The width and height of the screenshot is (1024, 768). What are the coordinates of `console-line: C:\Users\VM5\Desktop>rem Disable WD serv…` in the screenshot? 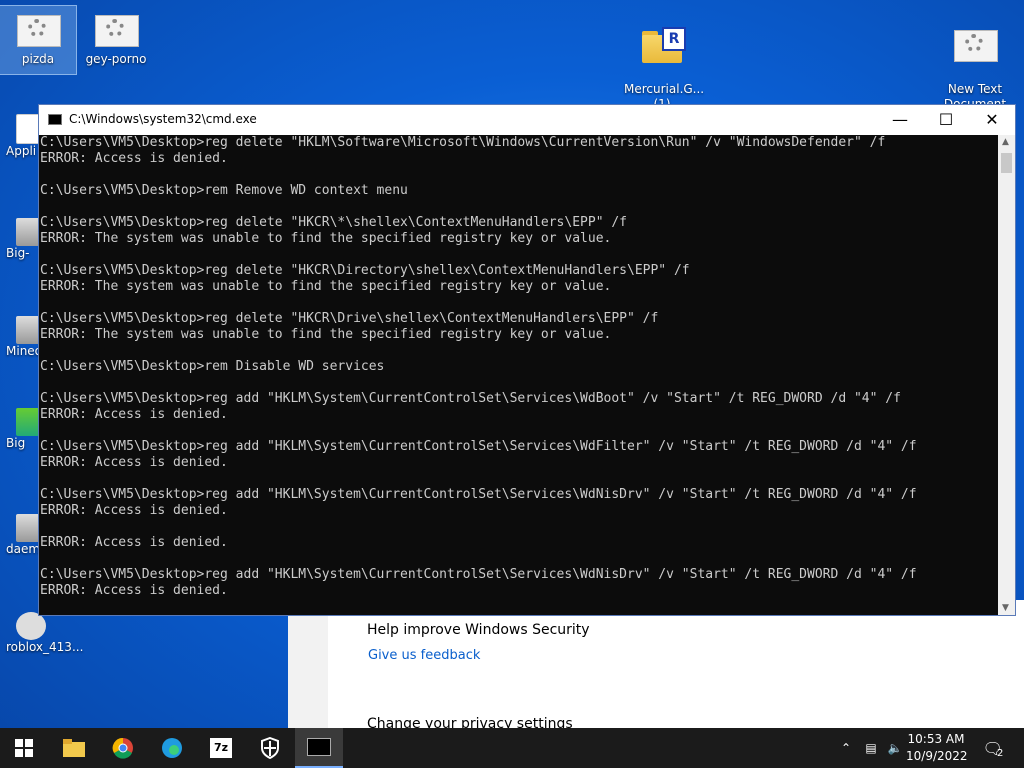 It's located at (212, 366).